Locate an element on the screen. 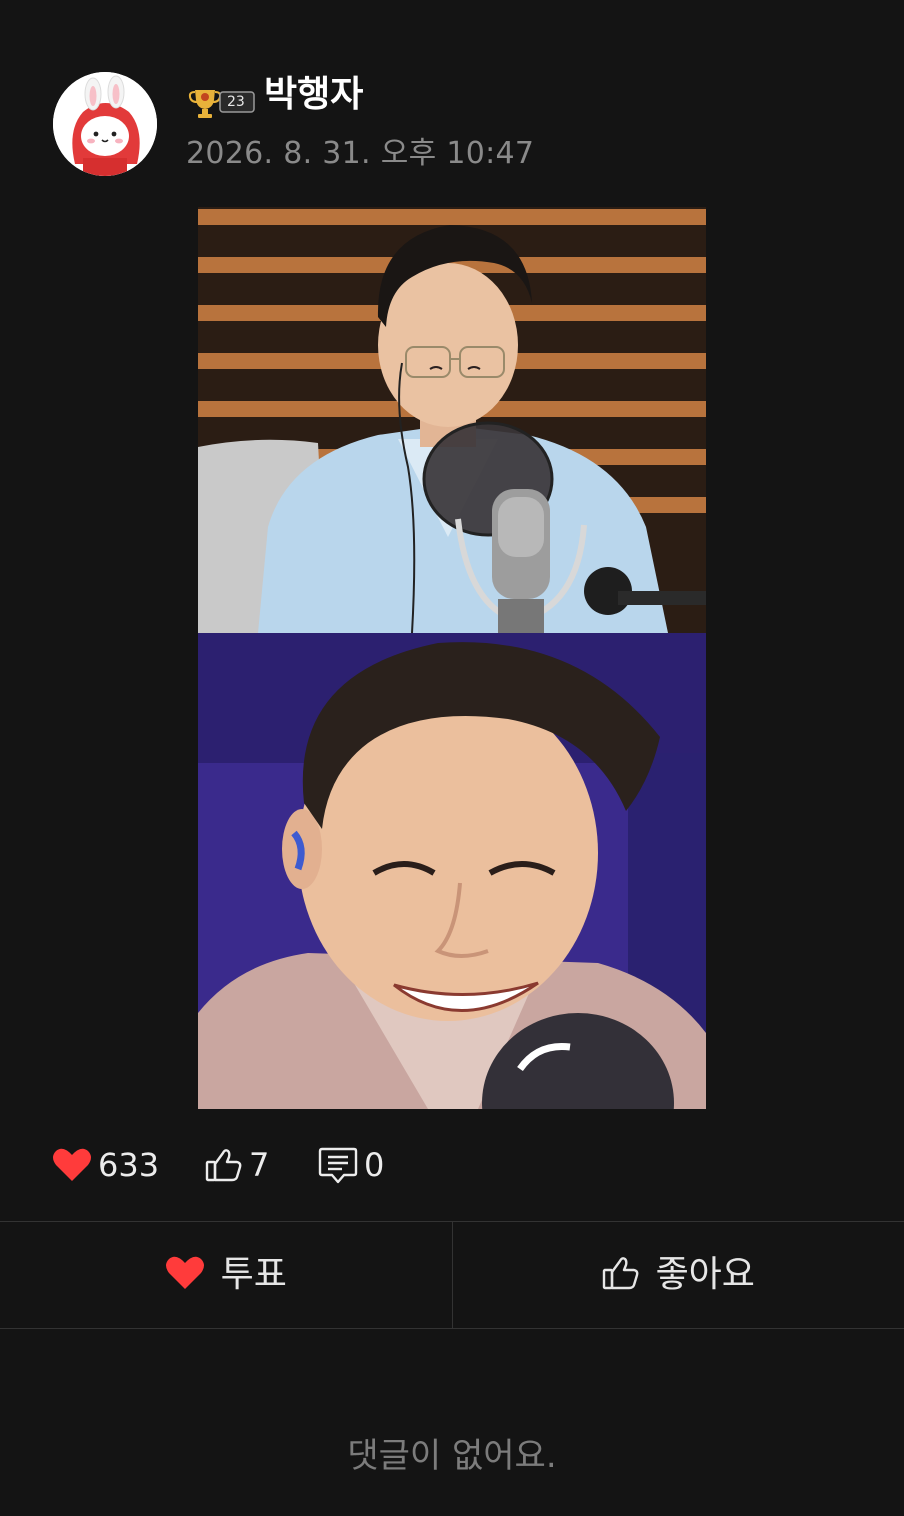  post-timestamp: 2026. 8. 31. 오후 10:47 is located at coordinates (360, 153).